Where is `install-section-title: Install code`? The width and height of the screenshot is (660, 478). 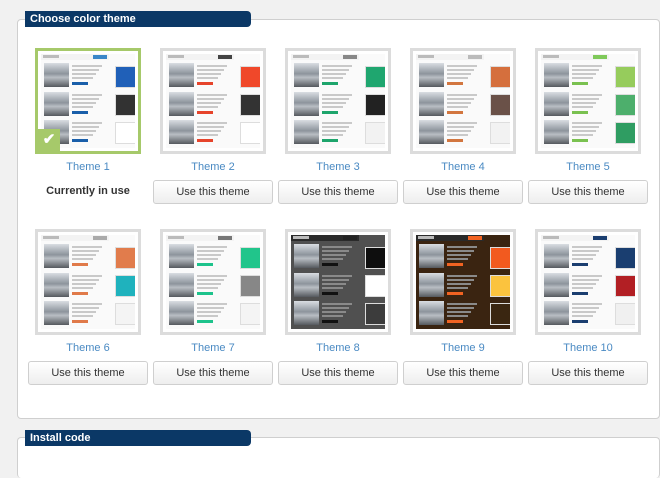
install-section-title: Install code is located at coordinates (138, 438).